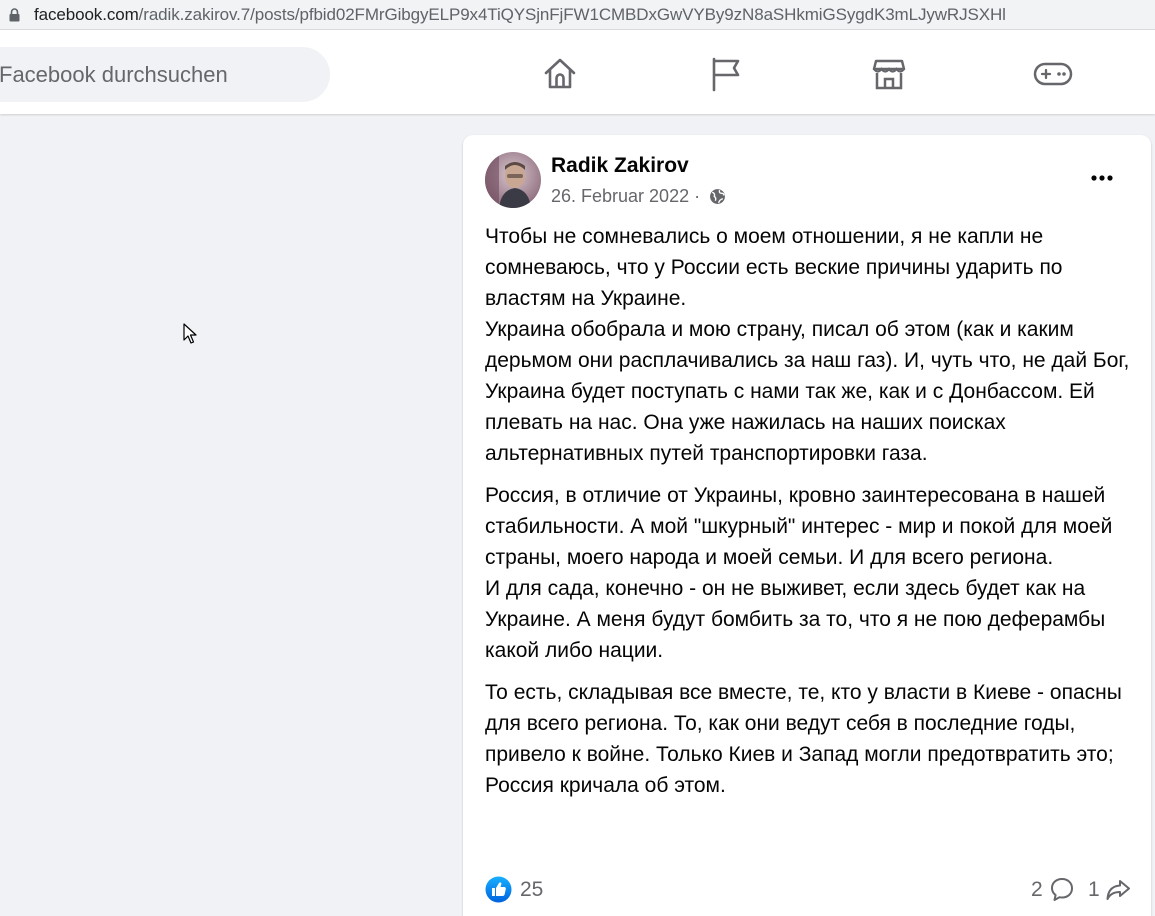 This screenshot has height=916, width=1155. Describe the element at coordinates (1102, 178) in the screenshot. I see `more-options-icon` at that location.